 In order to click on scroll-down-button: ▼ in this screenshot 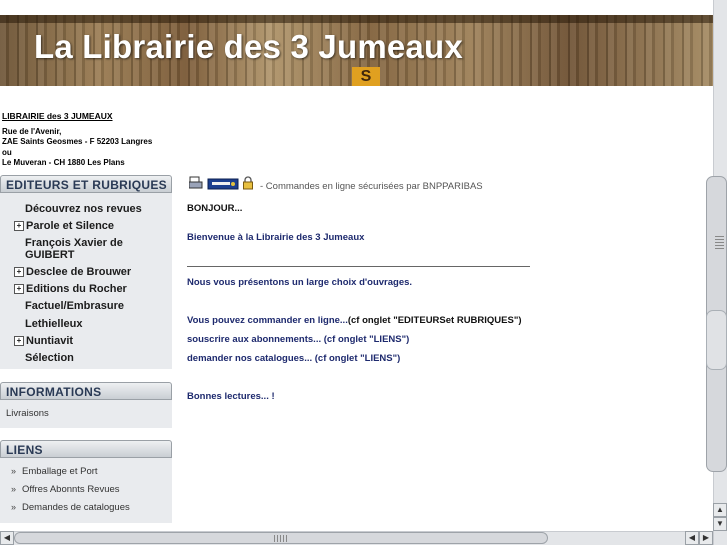, I will do `click(720, 524)`.